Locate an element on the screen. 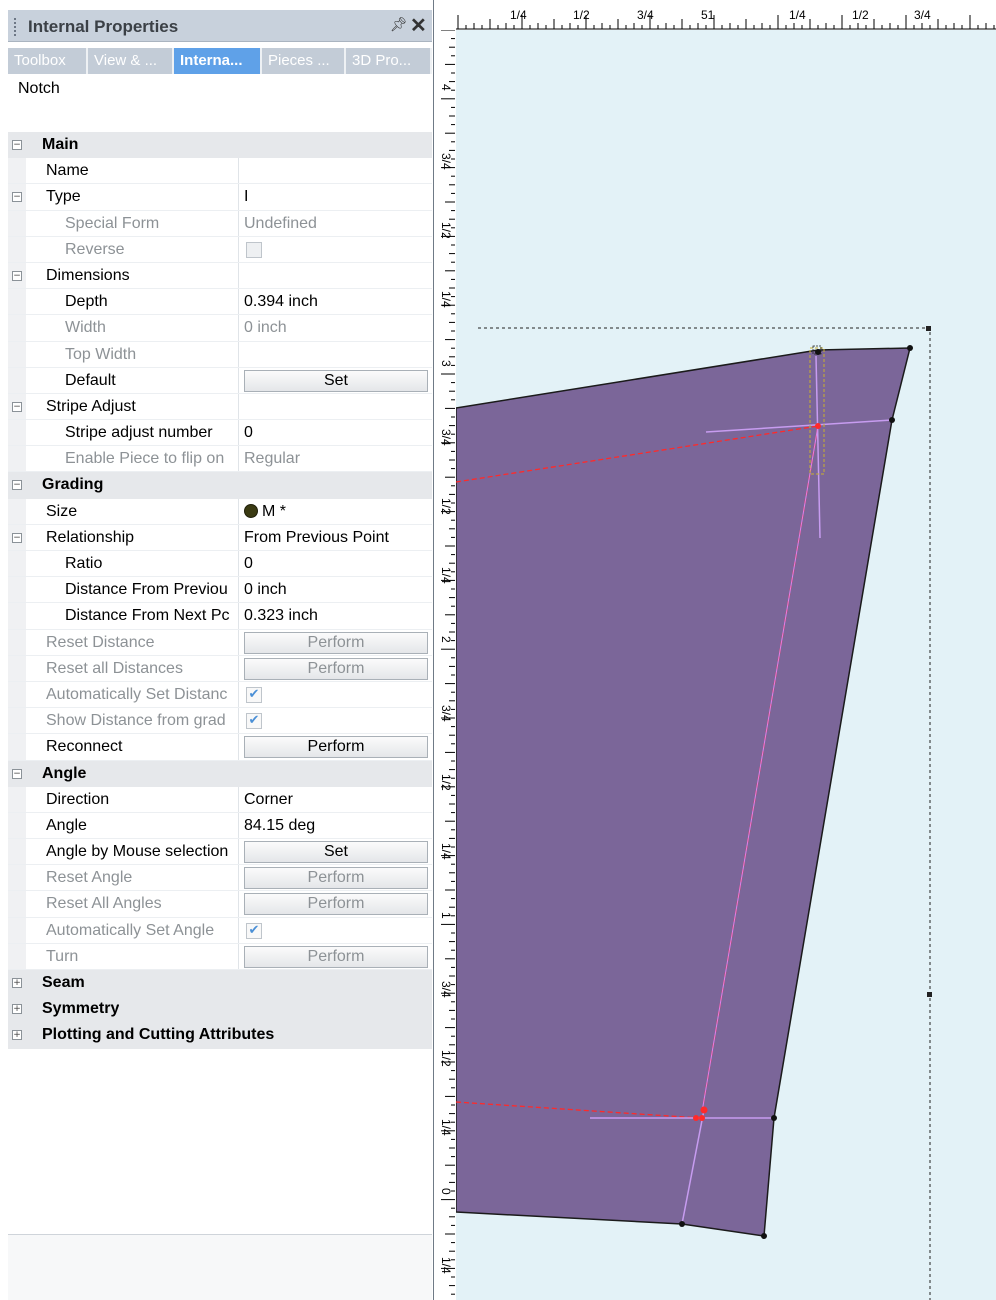 The width and height of the screenshot is (996, 1300). tab-toolbox: Toolbox is located at coordinates (47, 61).